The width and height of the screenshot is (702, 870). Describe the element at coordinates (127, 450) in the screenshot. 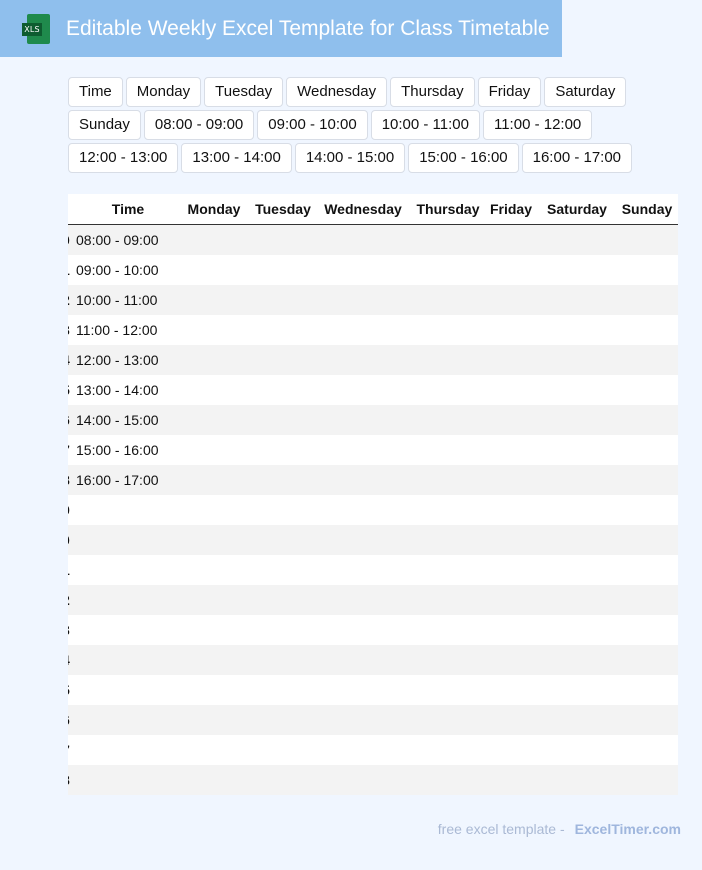

I see `time-cell: 15:00 - 16:00` at that location.